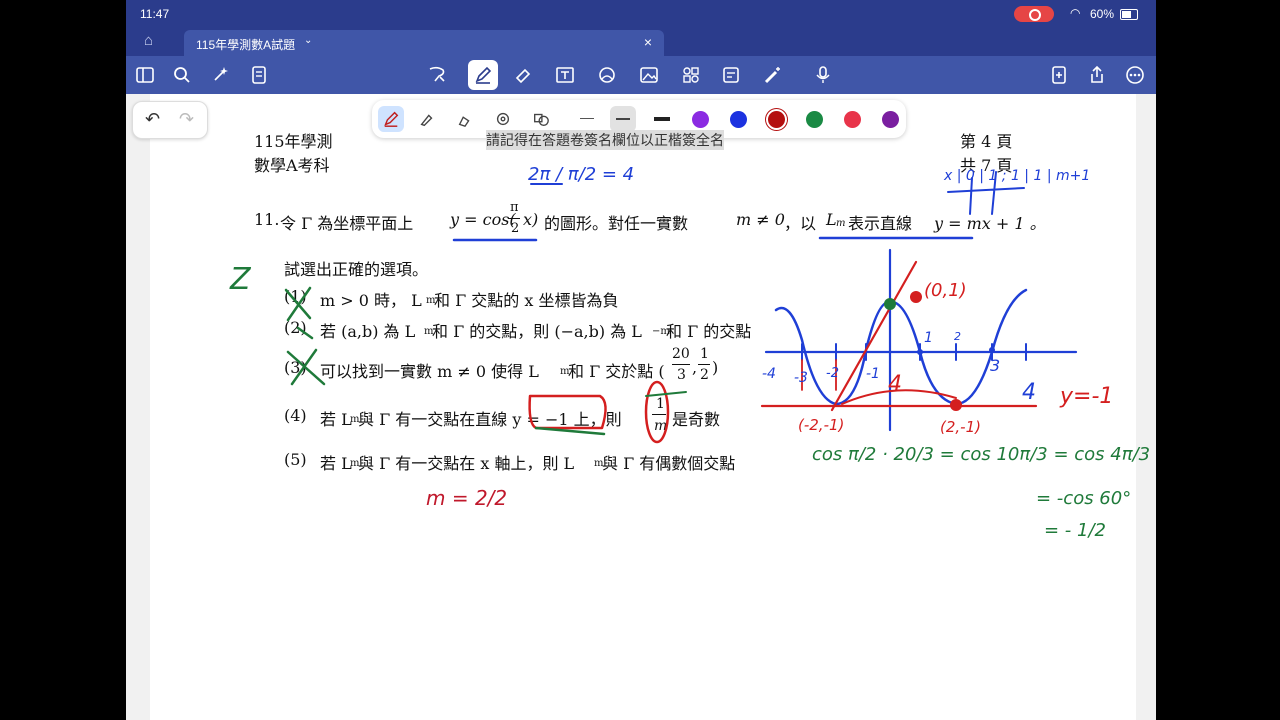 This screenshot has height=720, width=1280. Describe the element at coordinates (526, 300) in the screenshot. I see `option-text2: 和 Γ 交點的 x 坐標皆為負` at that location.